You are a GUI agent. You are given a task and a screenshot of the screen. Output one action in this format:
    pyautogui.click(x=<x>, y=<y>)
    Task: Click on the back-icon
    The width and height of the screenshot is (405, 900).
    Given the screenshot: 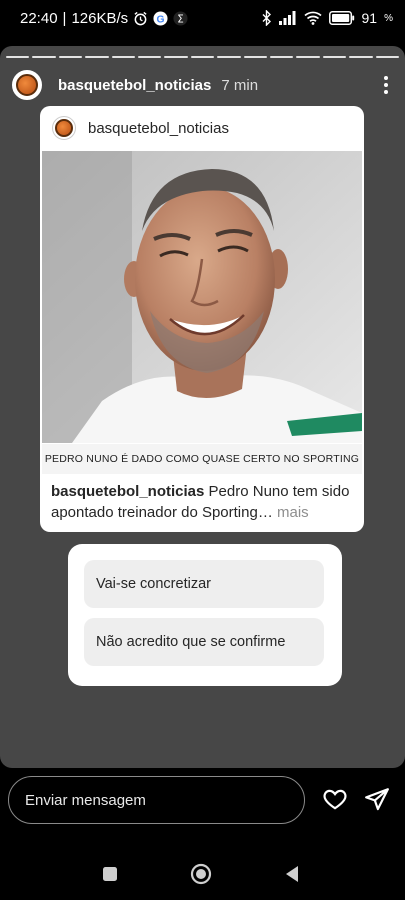 What is the action you would take?
    pyautogui.click(x=292, y=874)
    